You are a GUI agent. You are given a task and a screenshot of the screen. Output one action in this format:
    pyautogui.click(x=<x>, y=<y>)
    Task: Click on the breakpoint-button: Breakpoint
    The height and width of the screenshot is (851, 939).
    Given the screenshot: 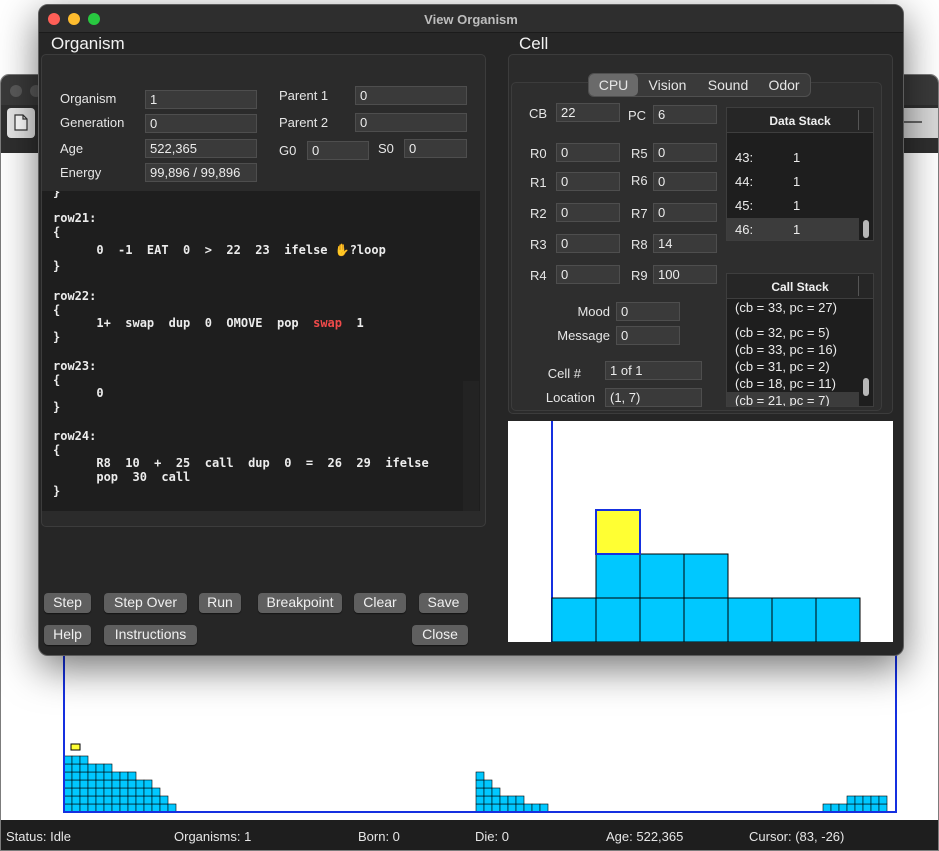 What is the action you would take?
    pyautogui.click(x=300, y=603)
    